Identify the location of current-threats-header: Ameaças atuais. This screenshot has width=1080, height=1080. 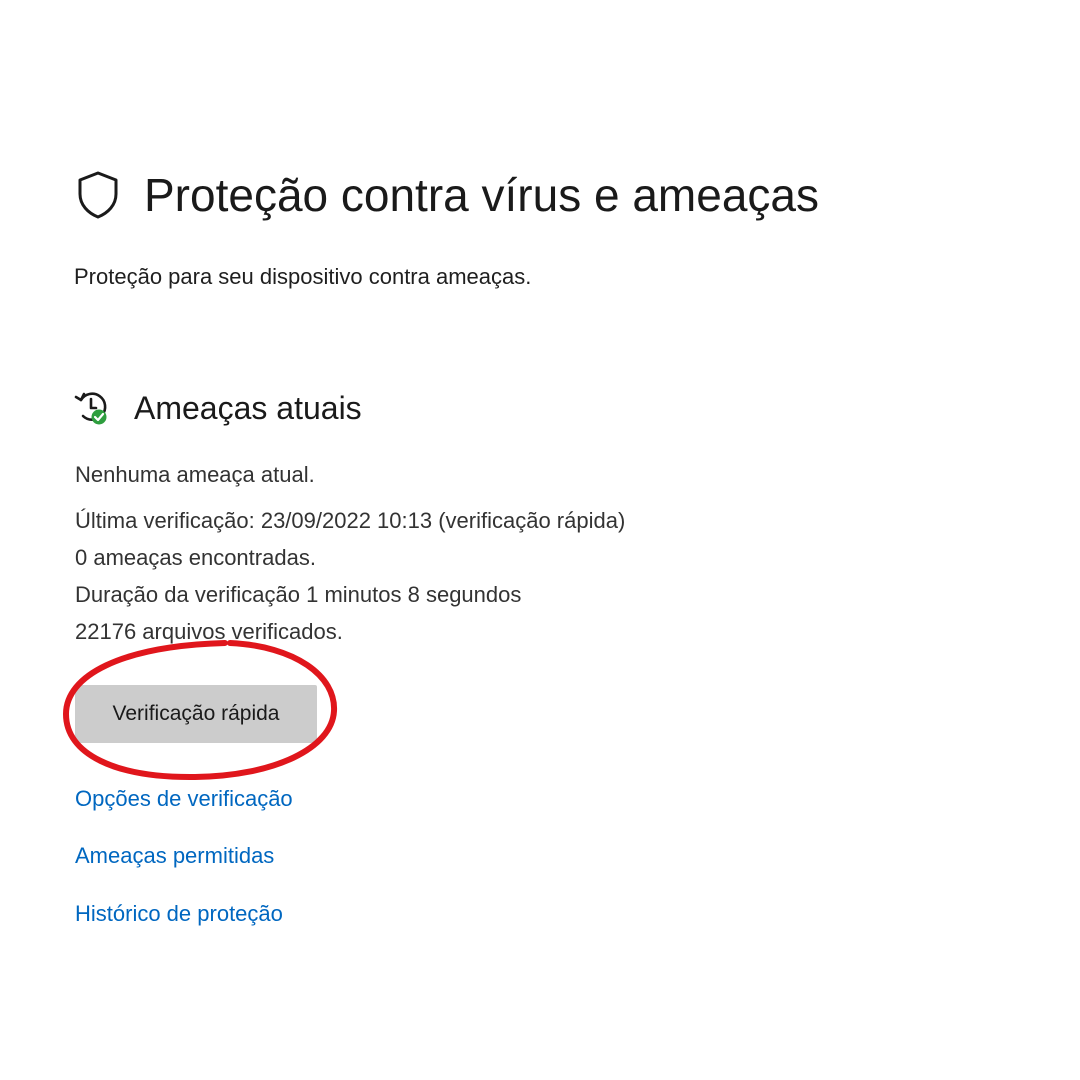
(218, 408).